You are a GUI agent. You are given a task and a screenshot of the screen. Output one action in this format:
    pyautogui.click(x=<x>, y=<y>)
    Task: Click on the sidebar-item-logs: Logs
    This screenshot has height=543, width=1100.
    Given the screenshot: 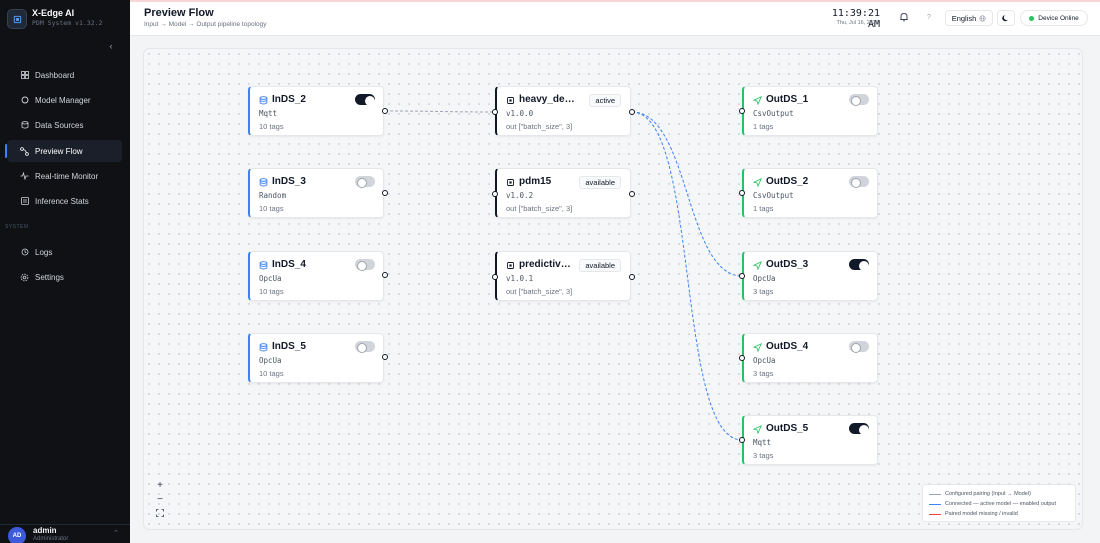 What is the action you would take?
    pyautogui.click(x=64, y=252)
    